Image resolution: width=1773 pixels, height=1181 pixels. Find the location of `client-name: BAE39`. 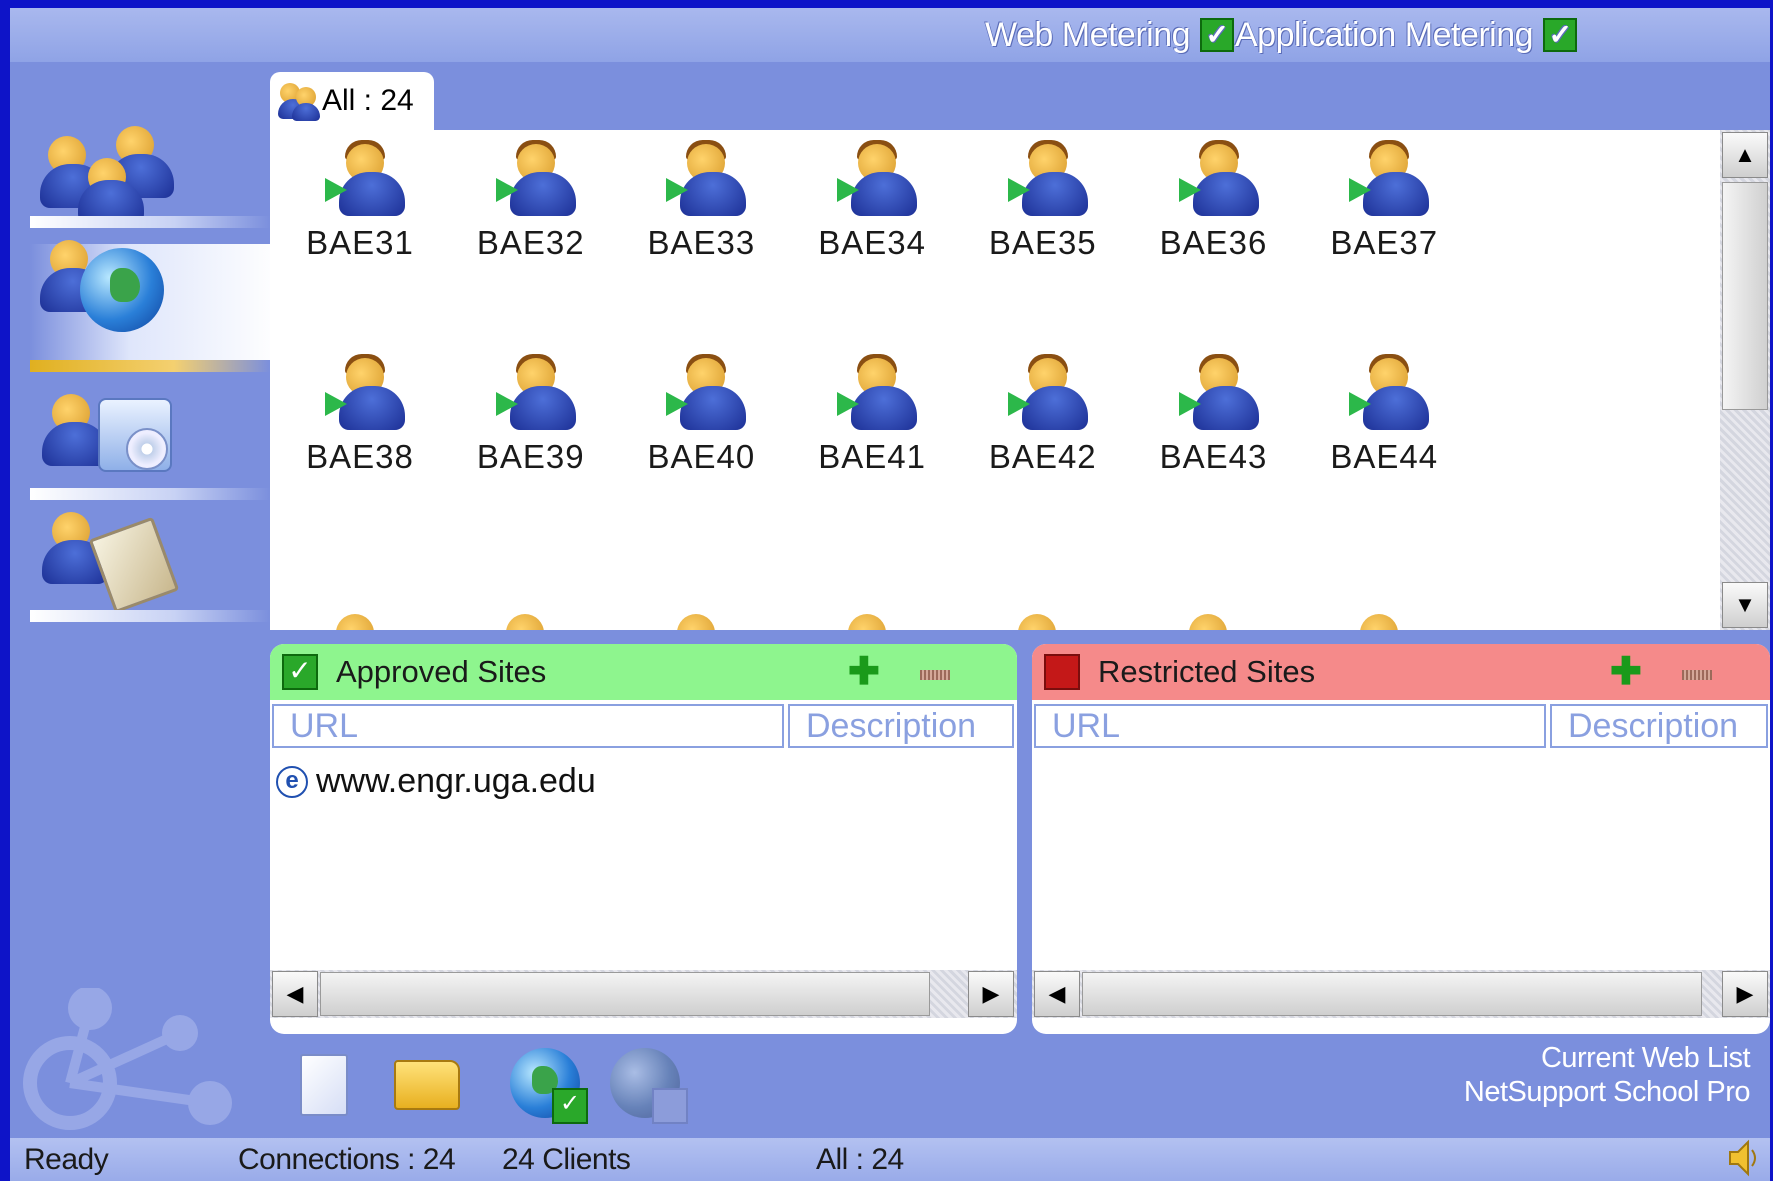

client-name: BAE39 is located at coordinates (530, 456).